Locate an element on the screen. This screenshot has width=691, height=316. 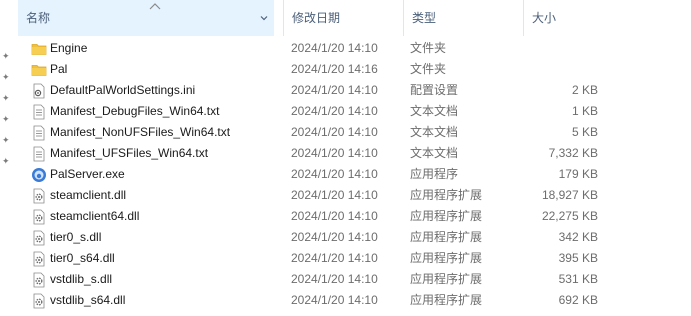
file-size: 395 KB is located at coordinates (578, 258).